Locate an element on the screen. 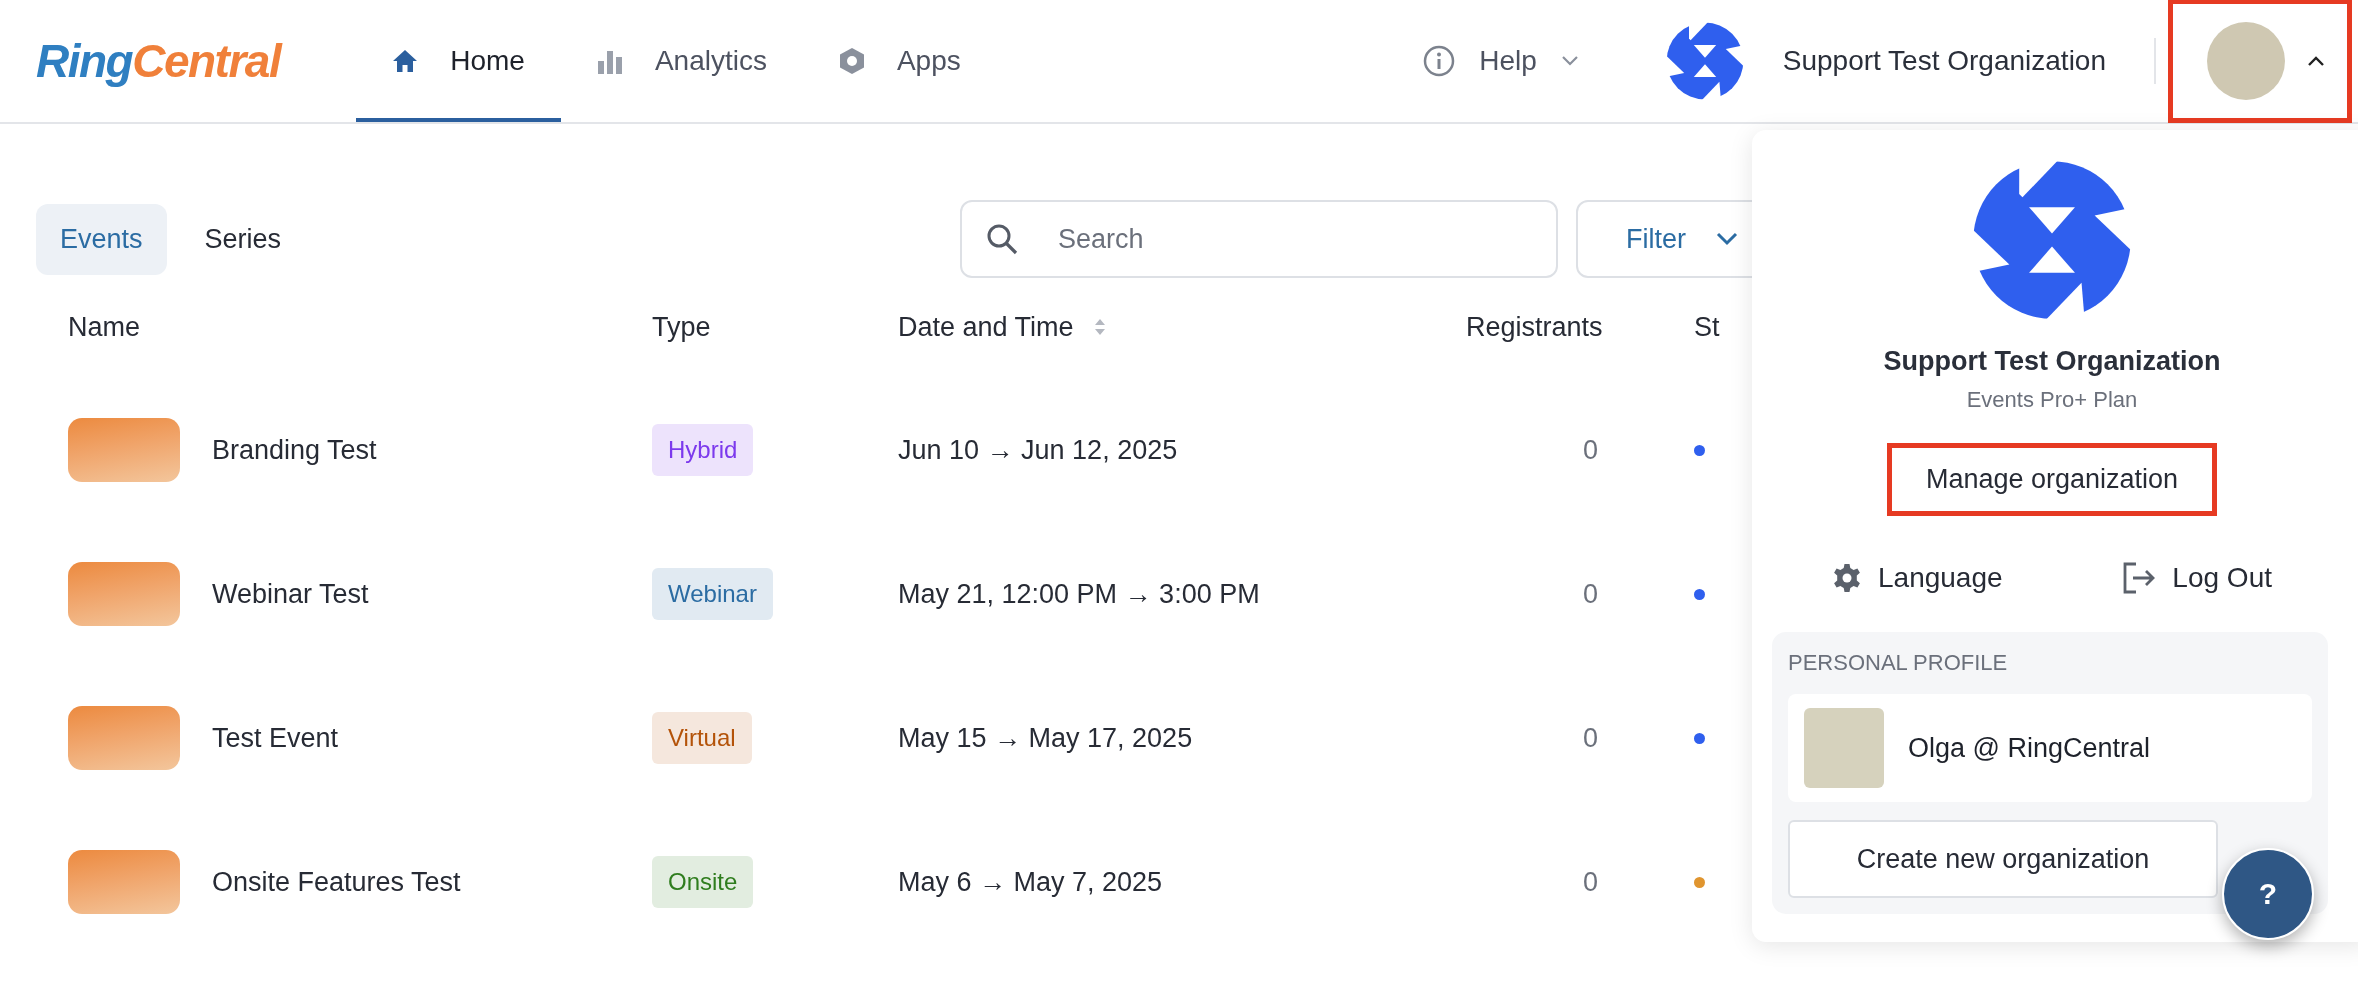 Image resolution: width=2358 pixels, height=982 pixels. event-name: Test Event is located at coordinates (275, 738).